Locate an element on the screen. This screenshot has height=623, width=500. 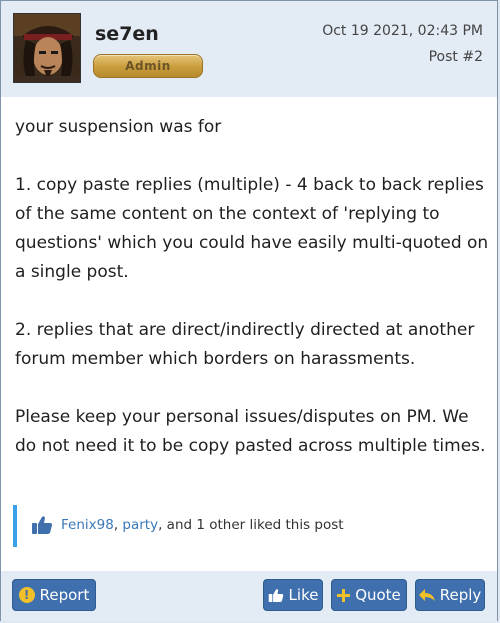
report-button: ! Report is located at coordinates (54, 595).